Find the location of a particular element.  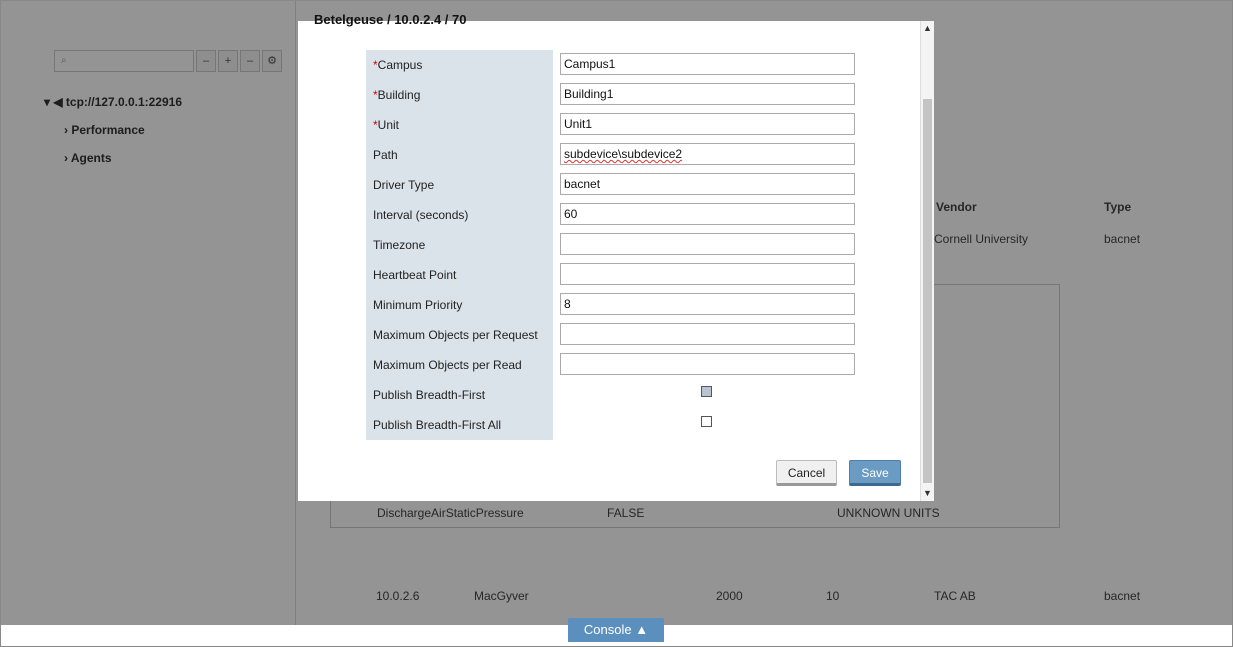

heartbeat-point-label: Heartbeat Point is located at coordinates (415, 275).